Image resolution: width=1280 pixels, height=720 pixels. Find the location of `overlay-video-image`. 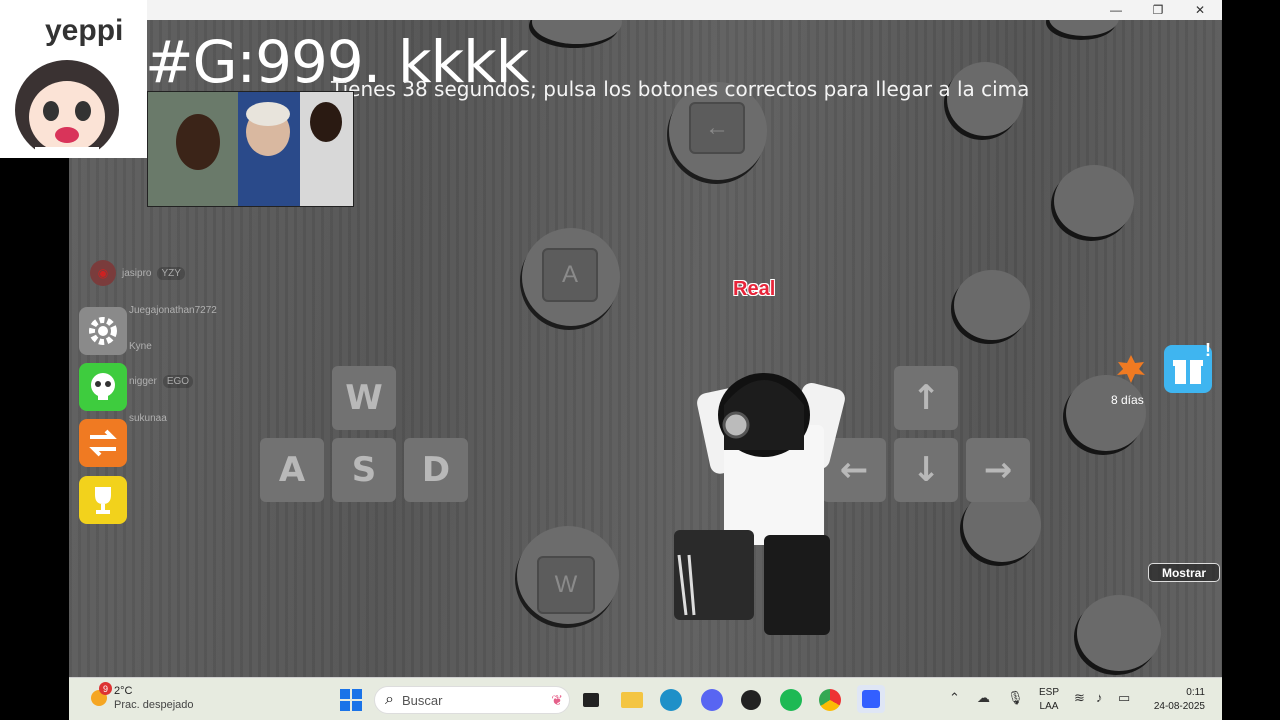

overlay-video-image is located at coordinates (250, 149).